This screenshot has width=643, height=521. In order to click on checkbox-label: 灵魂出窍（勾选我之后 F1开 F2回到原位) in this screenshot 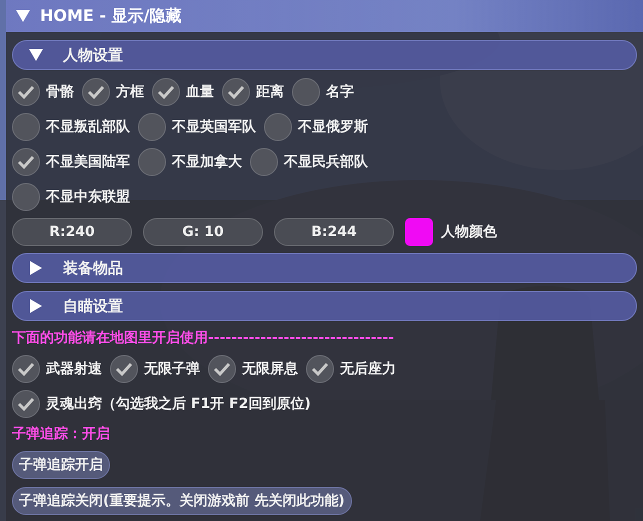, I will do `click(178, 403)`.